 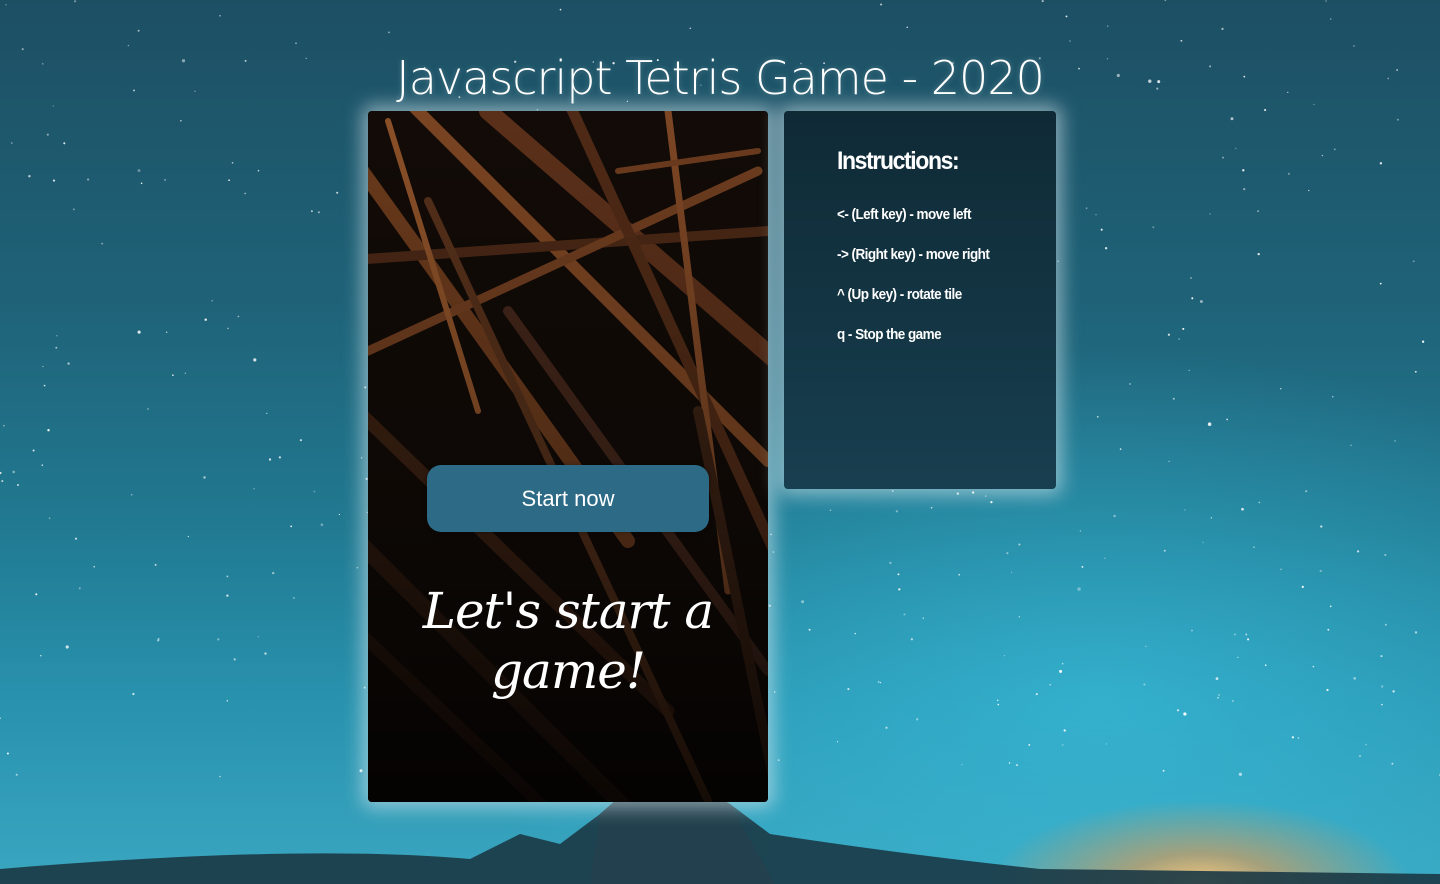 What do you see at coordinates (899, 294) in the screenshot?
I see `instruction-rotate-tile: ^ (Up key) - rotate tile` at bounding box center [899, 294].